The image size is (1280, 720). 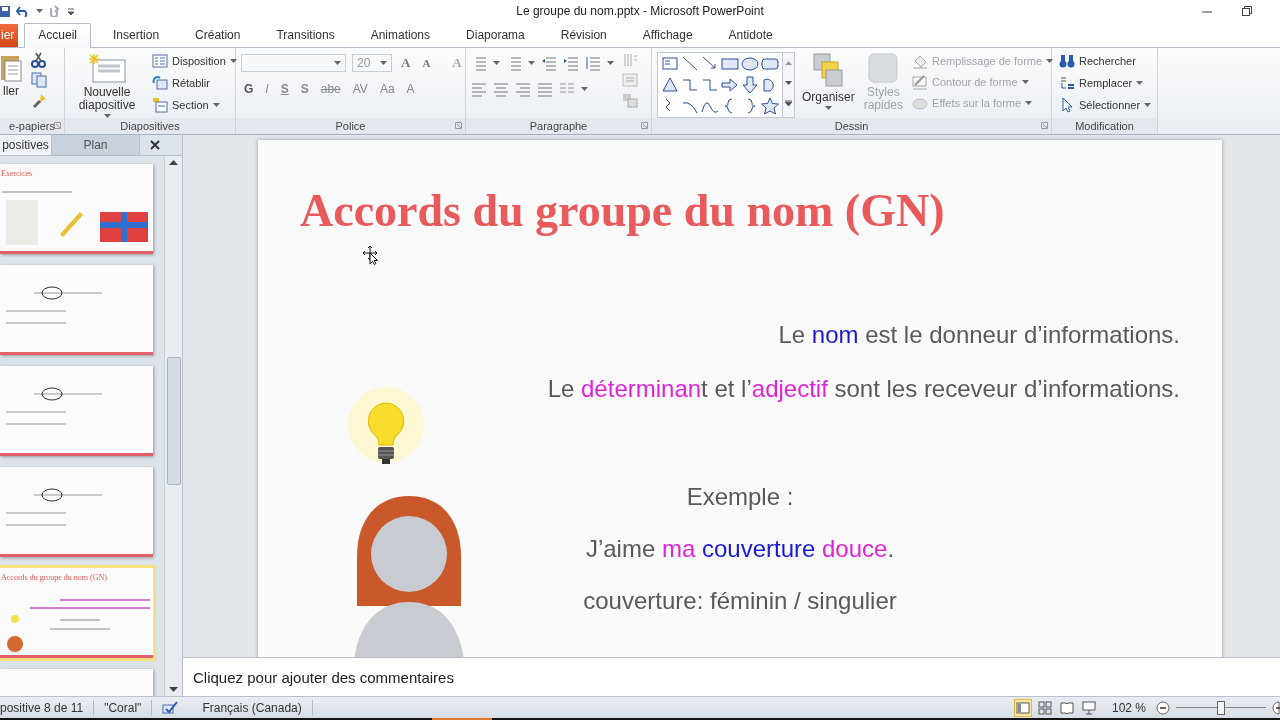 I want to click on new-slide-button: Nouvelle diapositive, so click(x=107, y=85).